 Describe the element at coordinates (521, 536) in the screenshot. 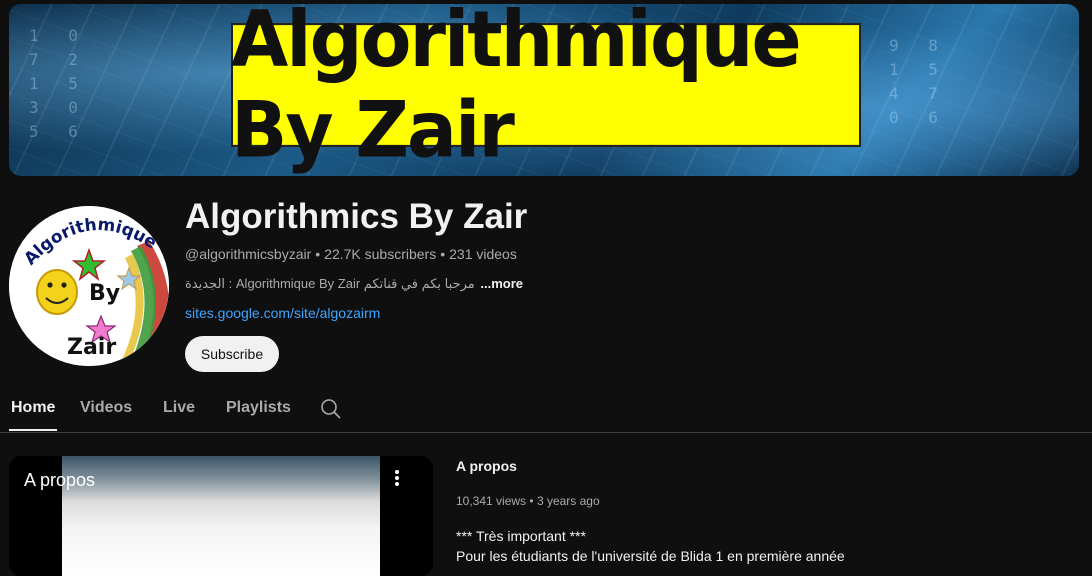

I see `featured-video-description-line: *** Très important ***` at that location.